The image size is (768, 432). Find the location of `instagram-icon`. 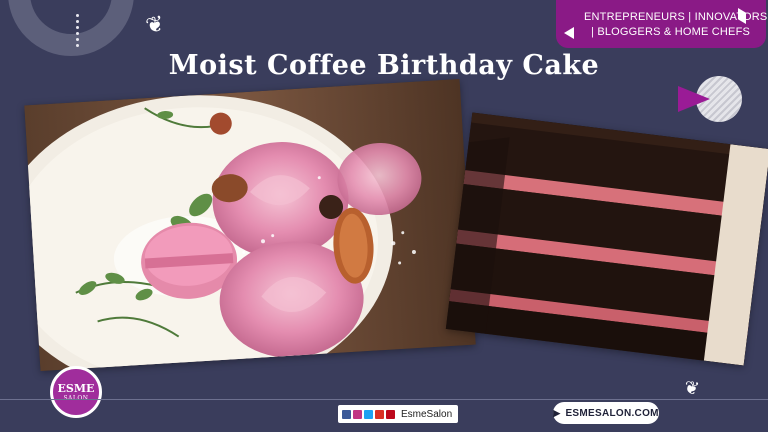

instagram-icon is located at coordinates (357, 414).